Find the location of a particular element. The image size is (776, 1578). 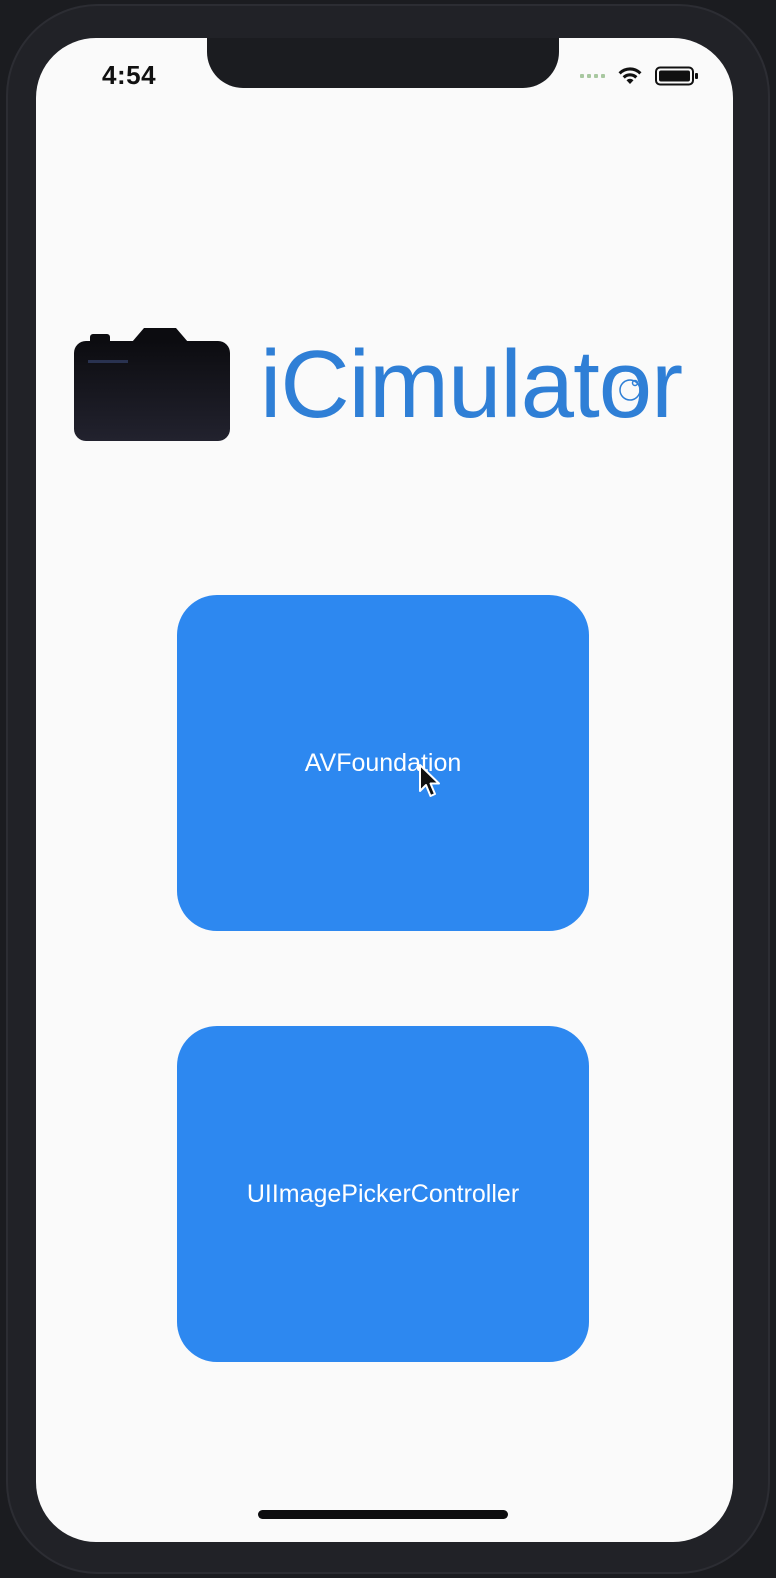

uiimagepickercontroller-button-label: UIImagePickerController is located at coordinates (383, 1193).